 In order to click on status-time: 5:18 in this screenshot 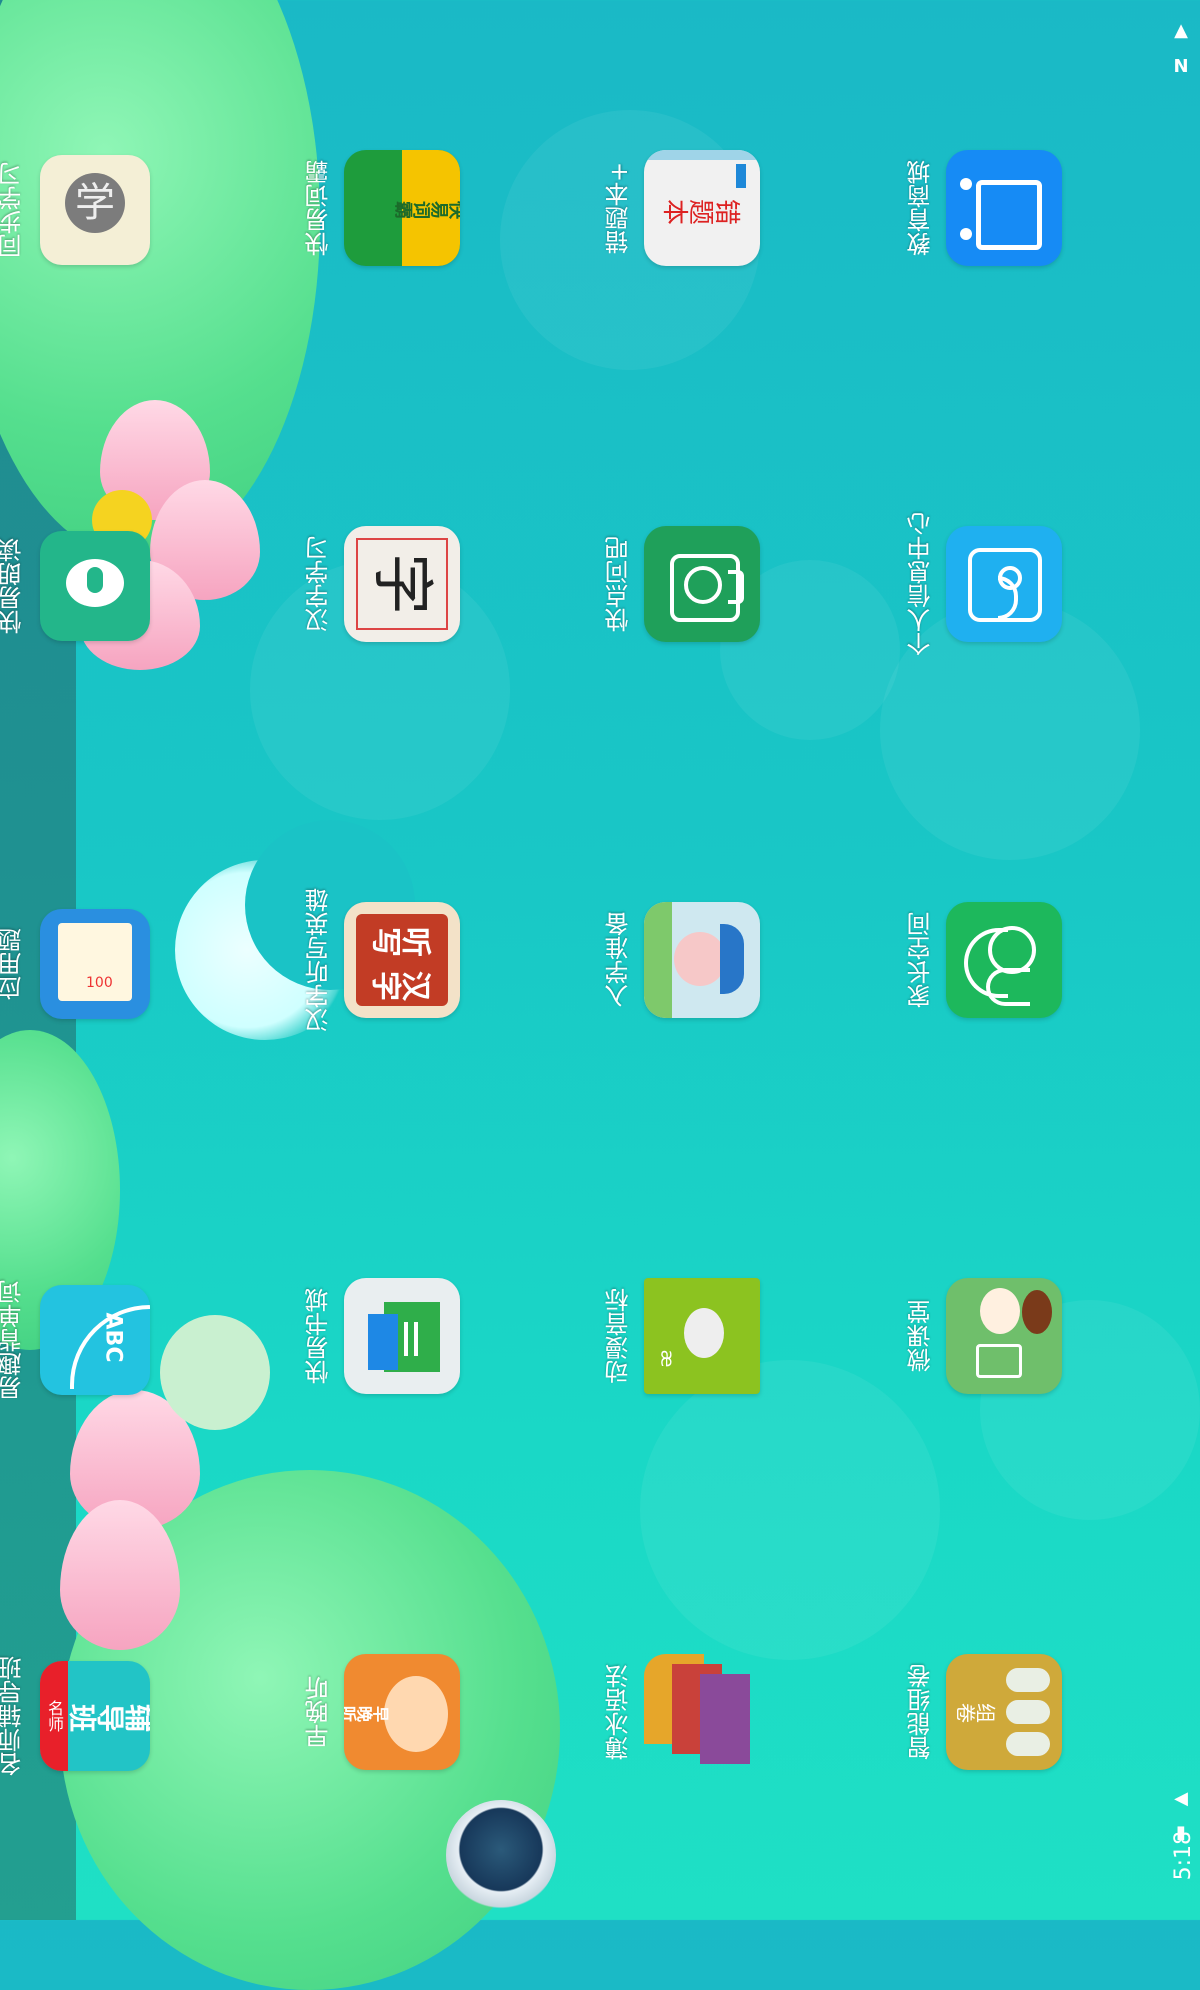, I will do `click(1183, 1855)`.